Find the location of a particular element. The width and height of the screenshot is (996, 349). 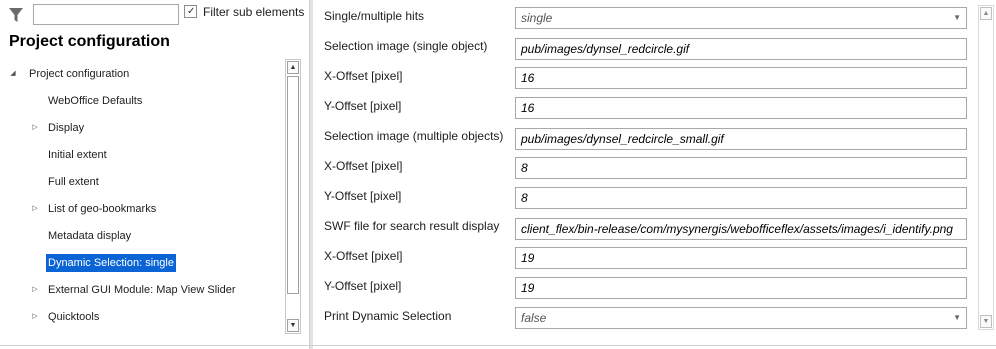

property-scrollbar: ▲ ▼ is located at coordinates (986, 167).